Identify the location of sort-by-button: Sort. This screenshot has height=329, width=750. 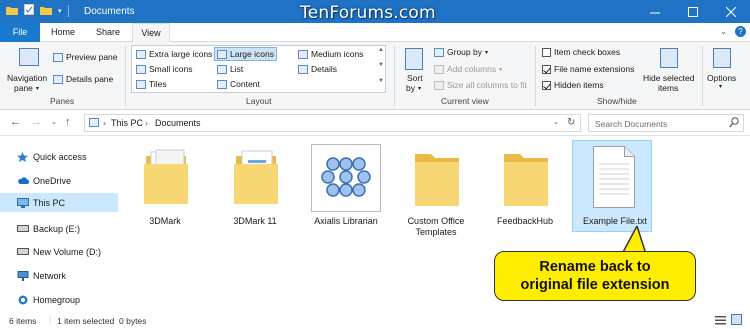
(415, 78).